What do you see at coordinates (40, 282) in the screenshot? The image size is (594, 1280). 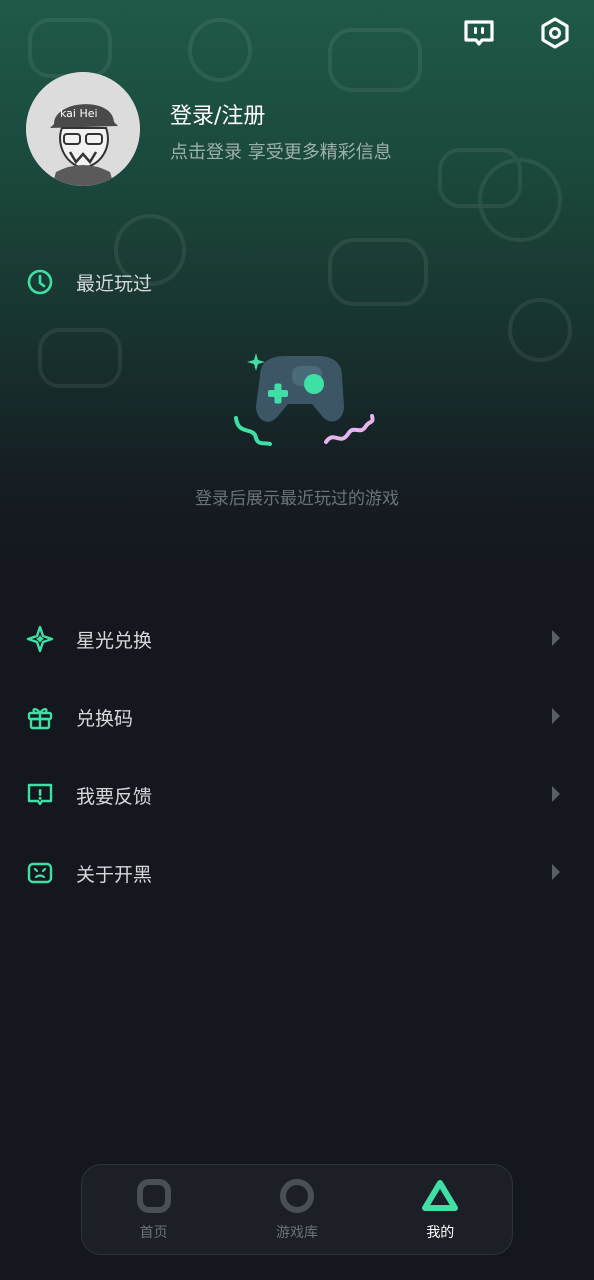 I see `clock-icon` at bounding box center [40, 282].